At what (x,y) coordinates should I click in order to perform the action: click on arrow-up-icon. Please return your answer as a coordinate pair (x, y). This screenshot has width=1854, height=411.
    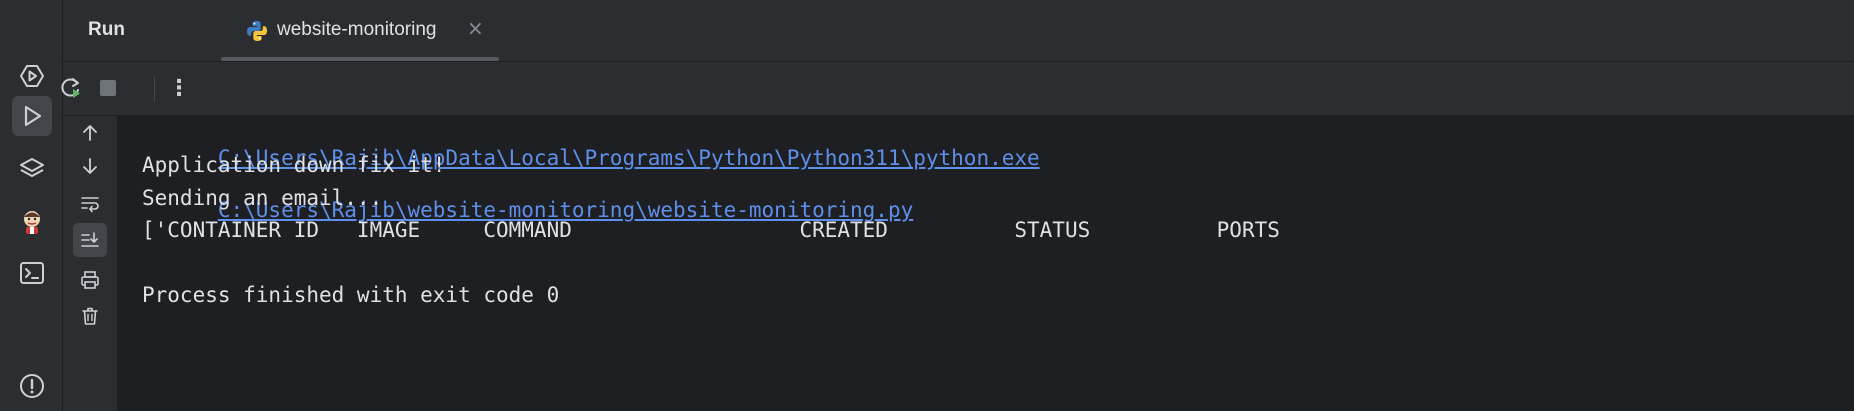
    Looking at the image, I should click on (90, 133).